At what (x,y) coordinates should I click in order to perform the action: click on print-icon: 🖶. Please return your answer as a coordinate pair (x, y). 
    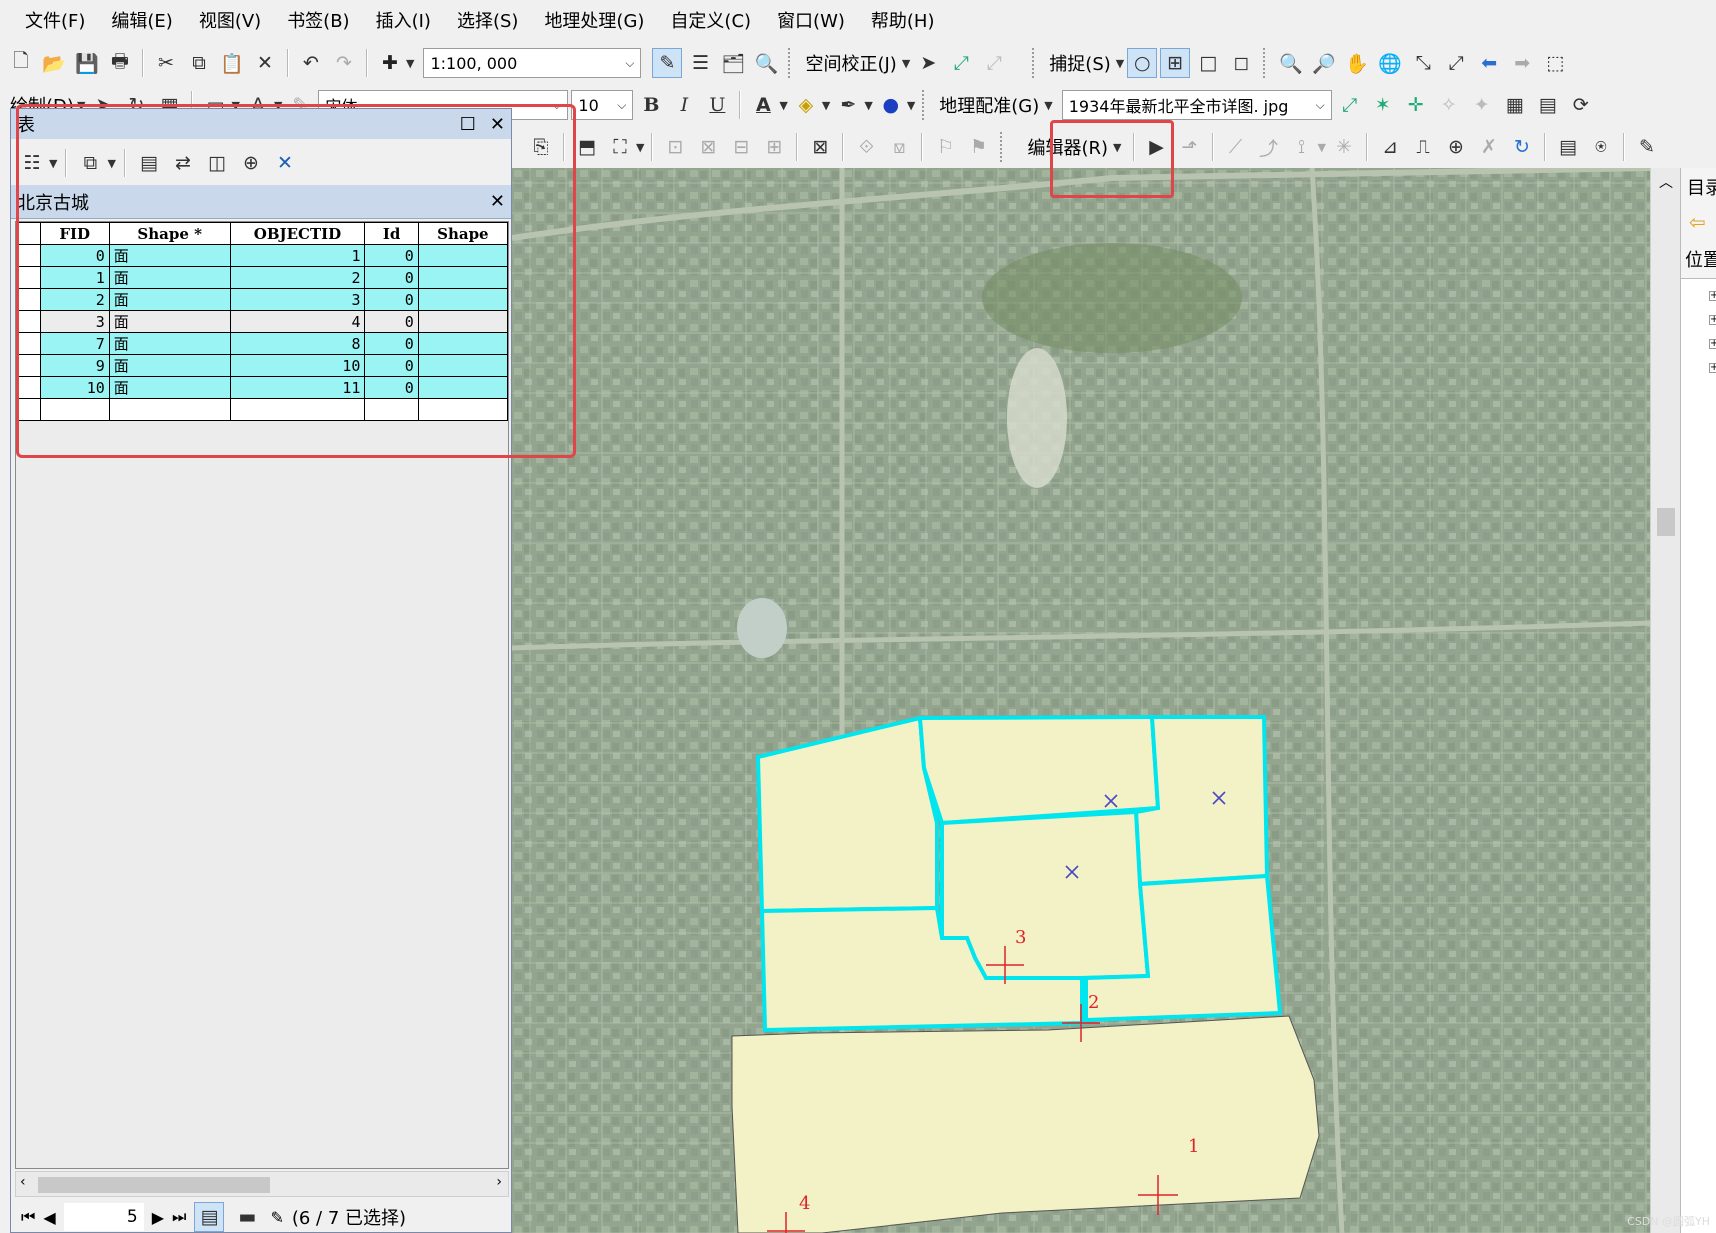
    Looking at the image, I should click on (120, 63).